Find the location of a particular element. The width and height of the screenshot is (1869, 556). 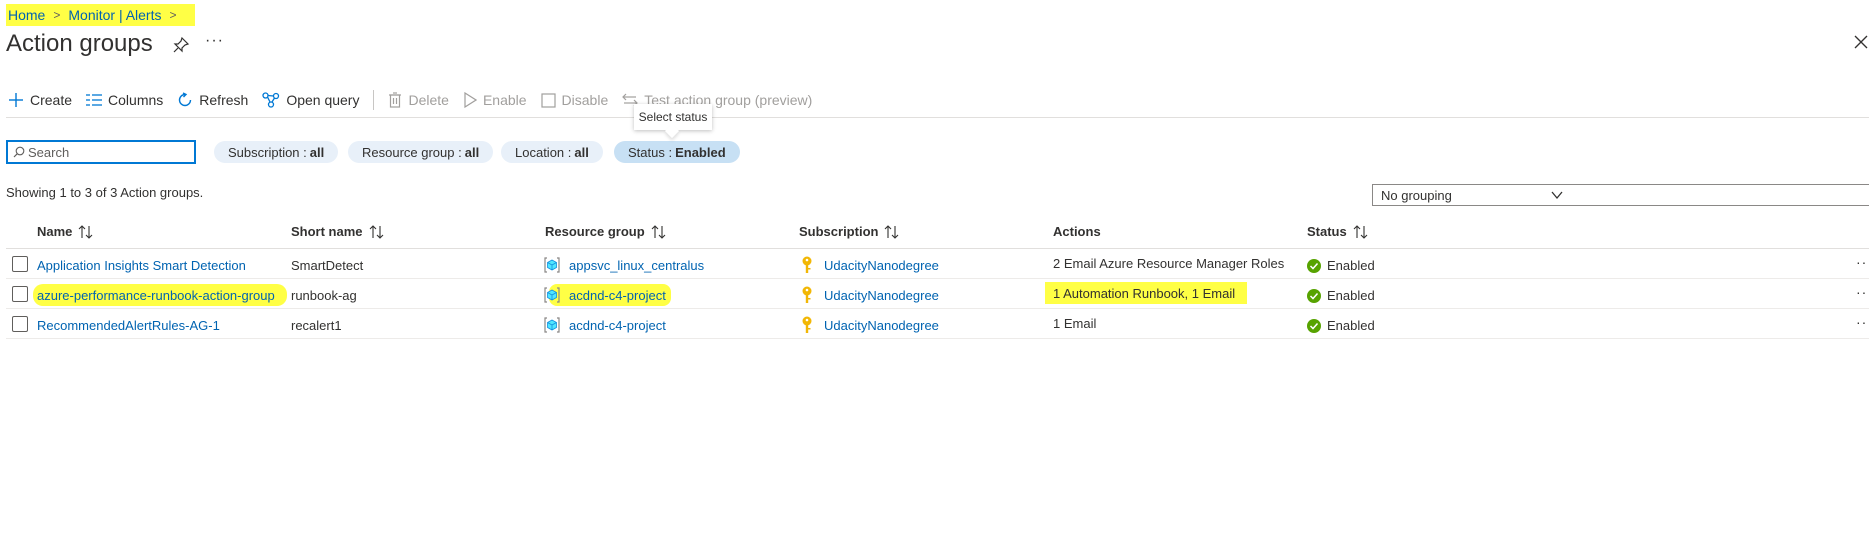

more-options-icon: ··· is located at coordinates (214, 41).